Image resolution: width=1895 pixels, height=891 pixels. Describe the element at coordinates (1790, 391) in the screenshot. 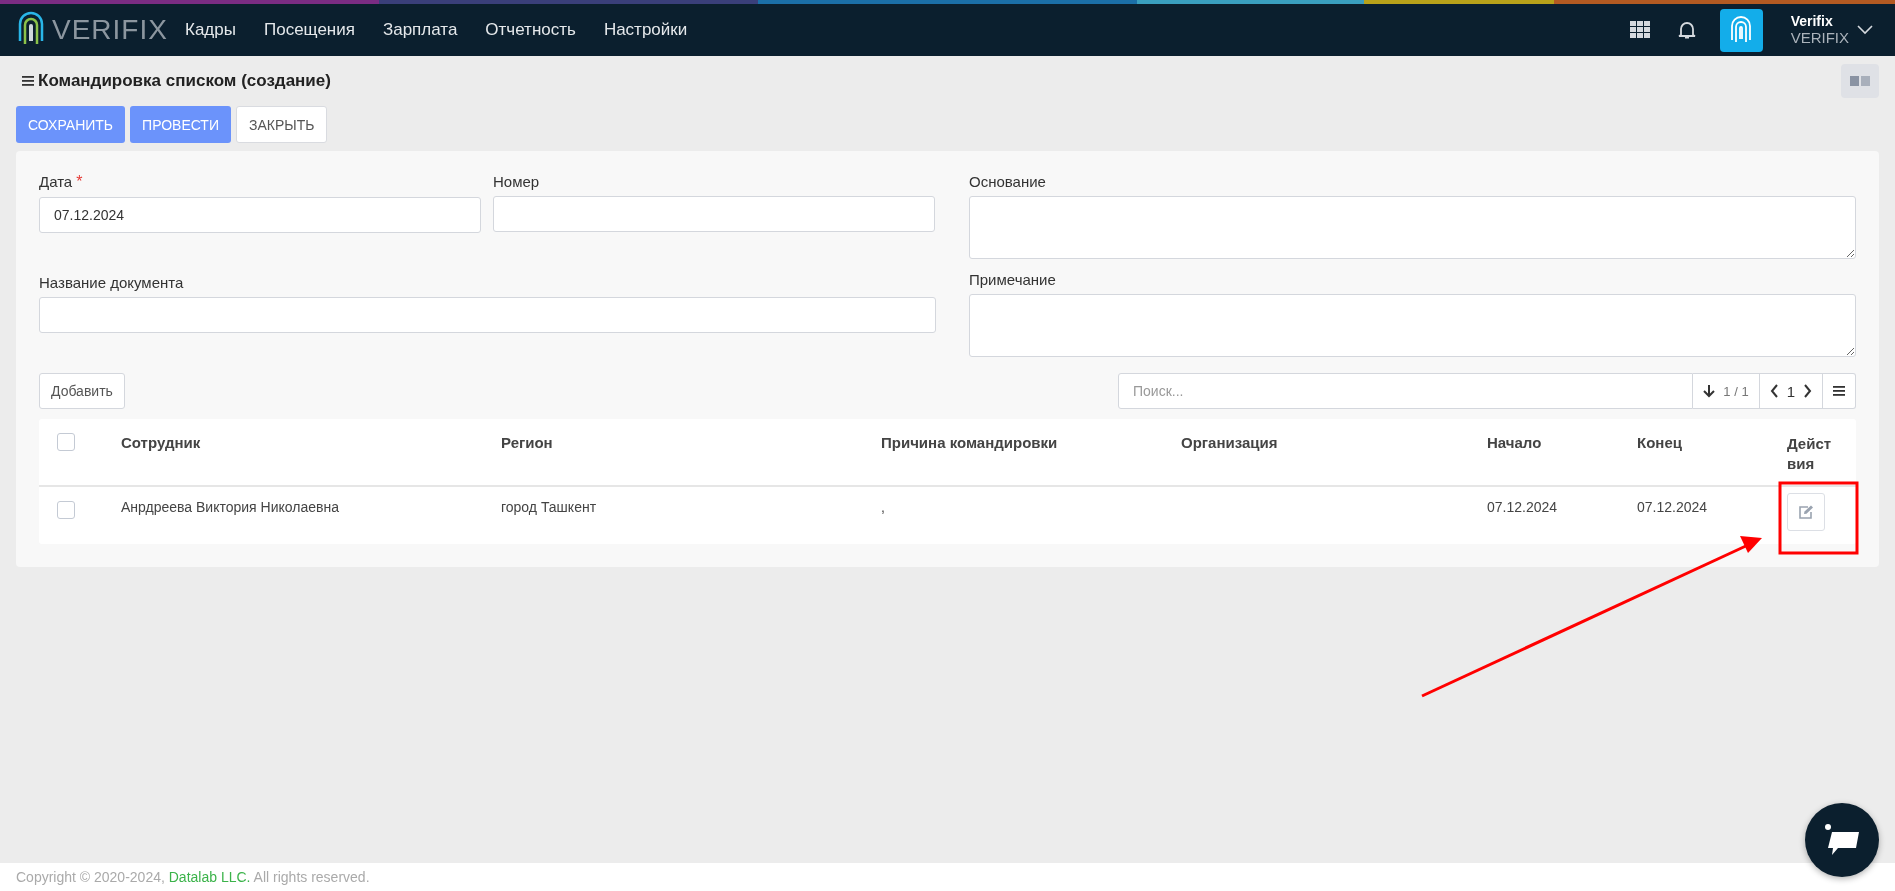

I see `page-number: 1` at that location.